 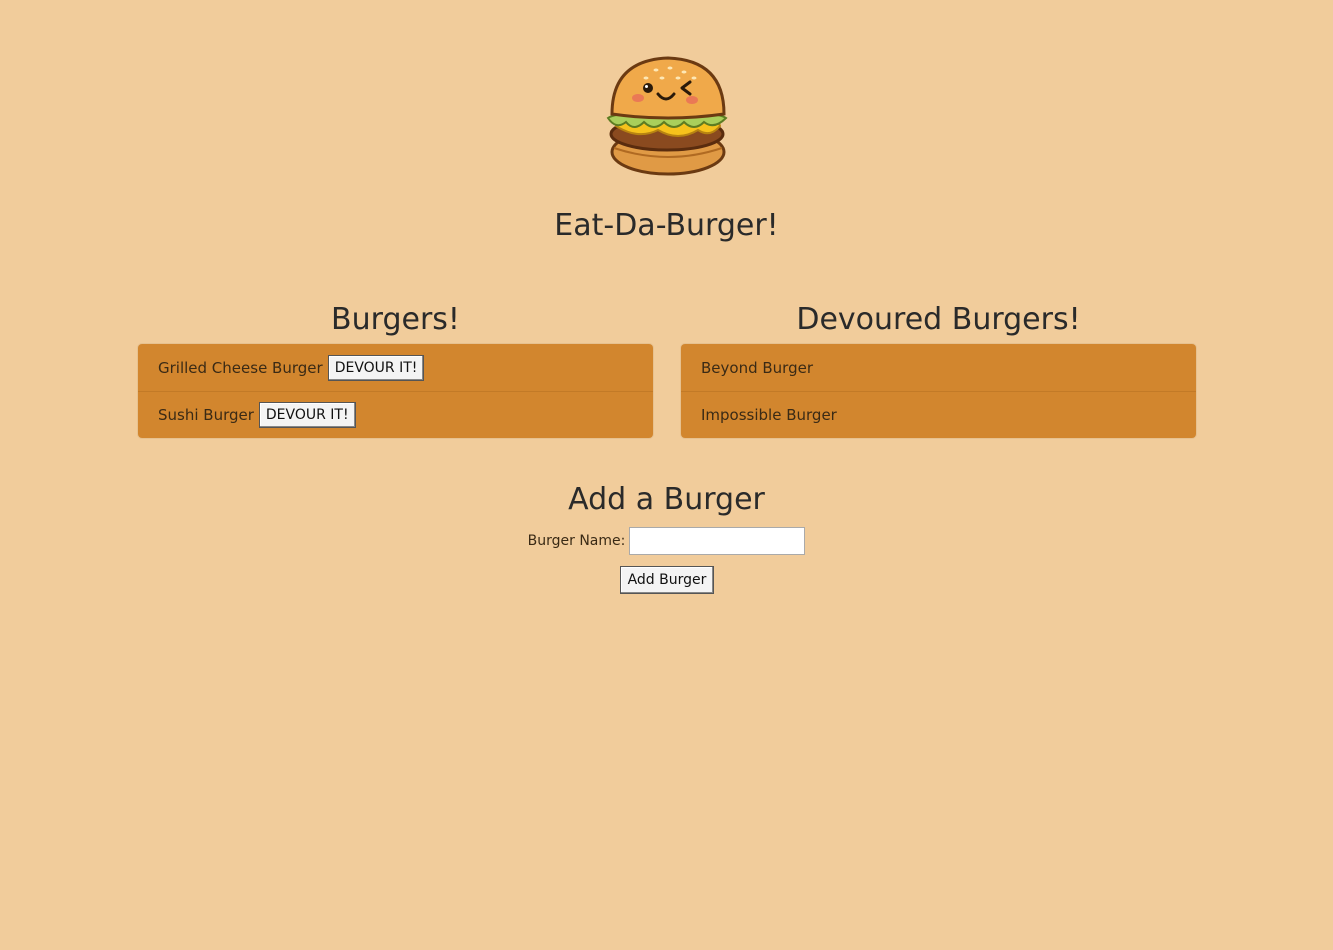 I want to click on devoured-heading: Devoured Burgers!, so click(x=938, y=319).